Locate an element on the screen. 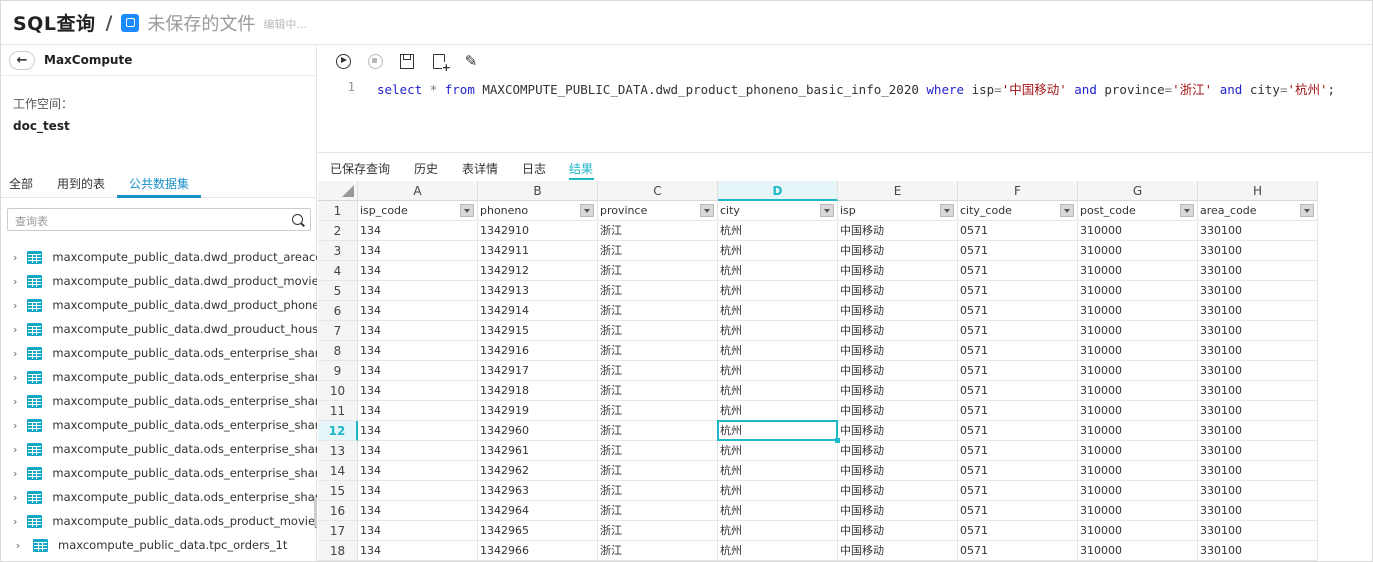  table-cell: 1342916 is located at coordinates (538, 351).